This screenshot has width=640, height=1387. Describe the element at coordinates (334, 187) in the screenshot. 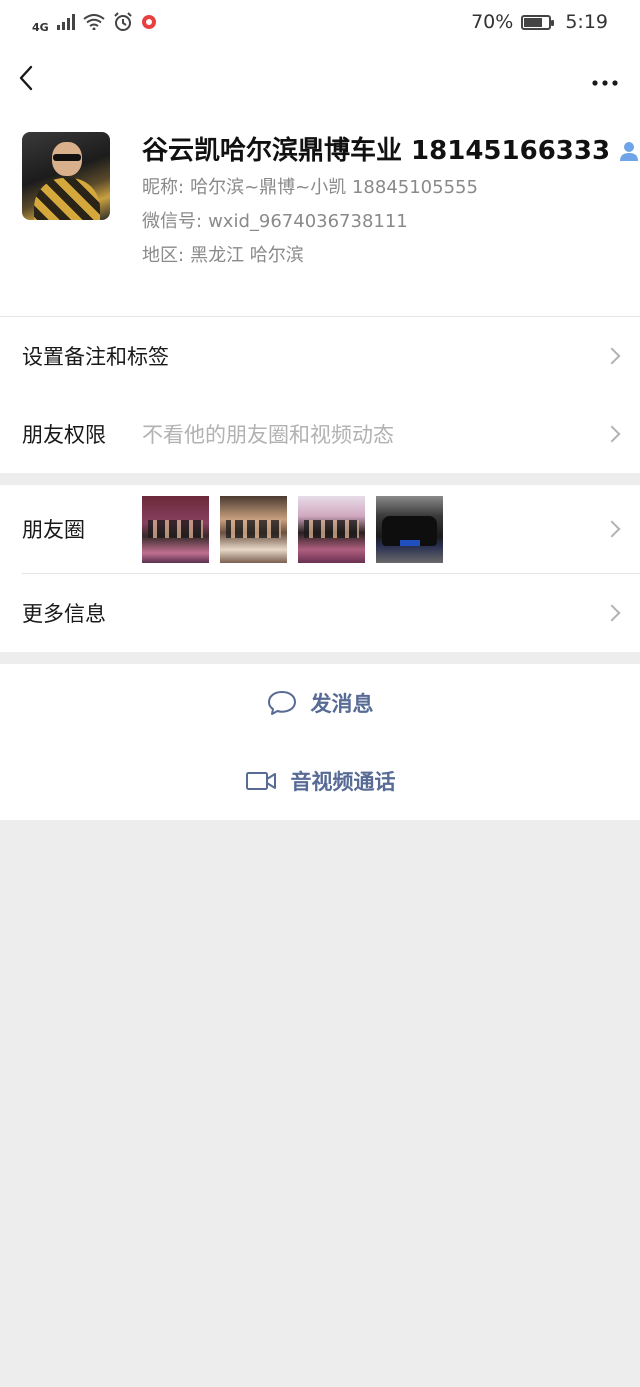

I see `nickname-value: 哈尔滨~鼎博~小凯 18845105555` at that location.